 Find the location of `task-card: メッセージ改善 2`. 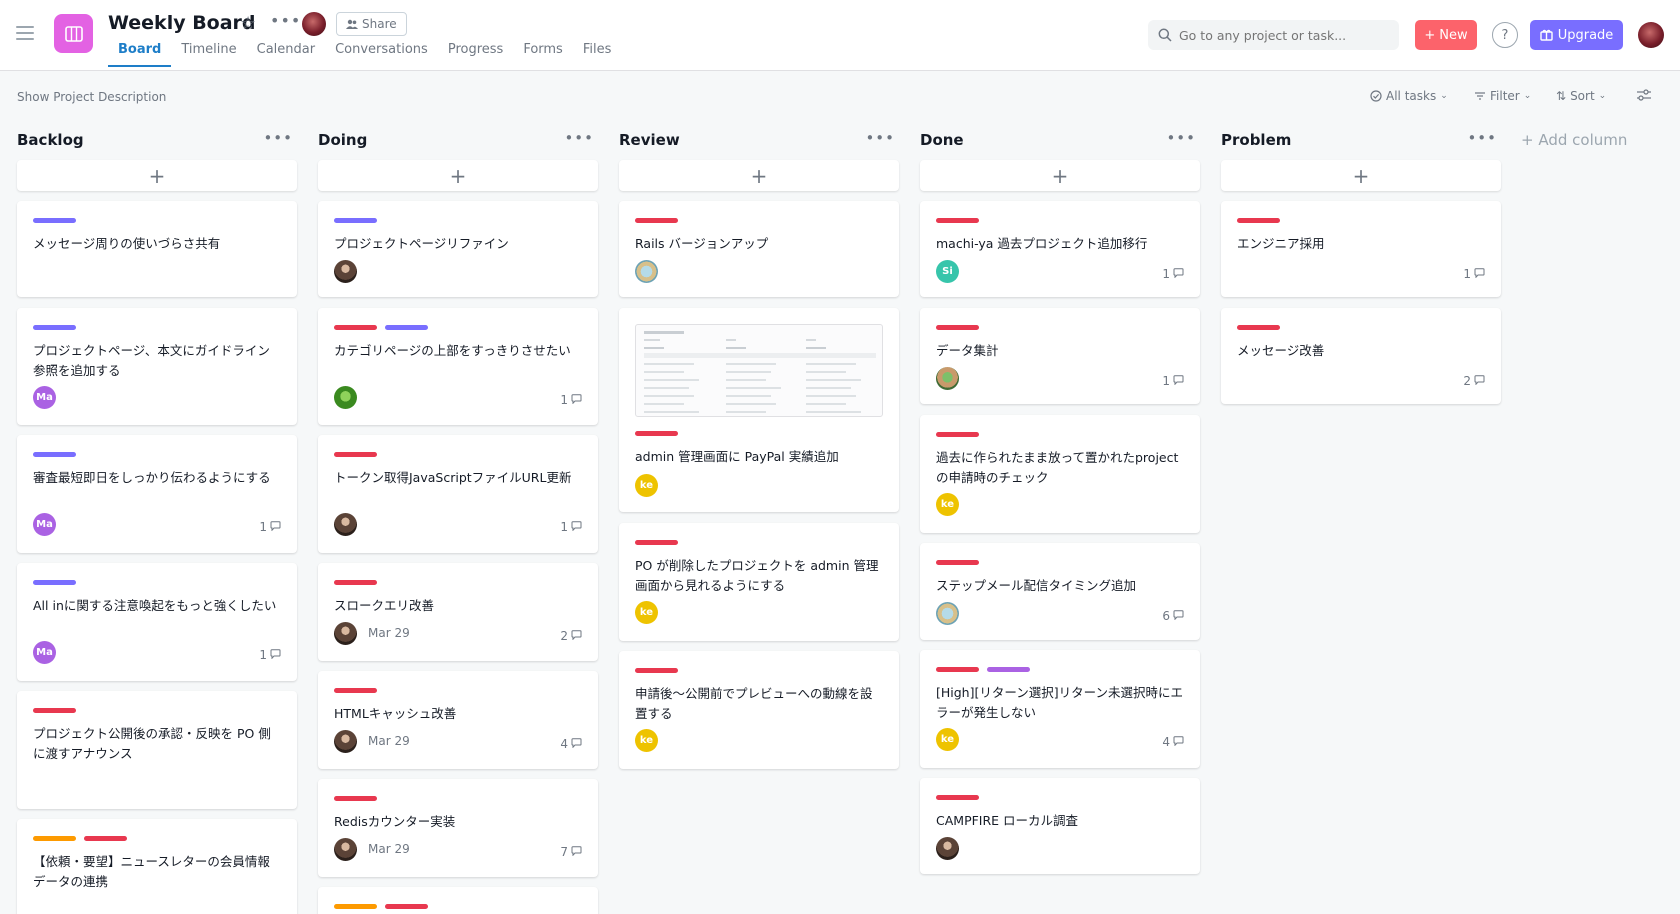

task-card: メッセージ改善 2 is located at coordinates (1361, 356).